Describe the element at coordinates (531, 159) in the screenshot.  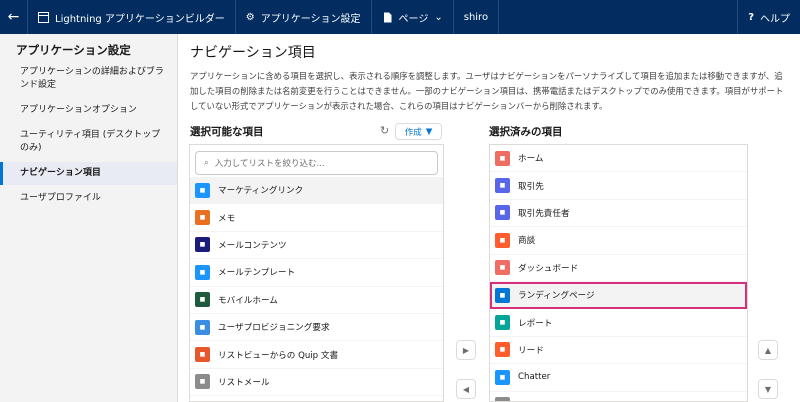
I see `list-item-label: ホーム` at that location.